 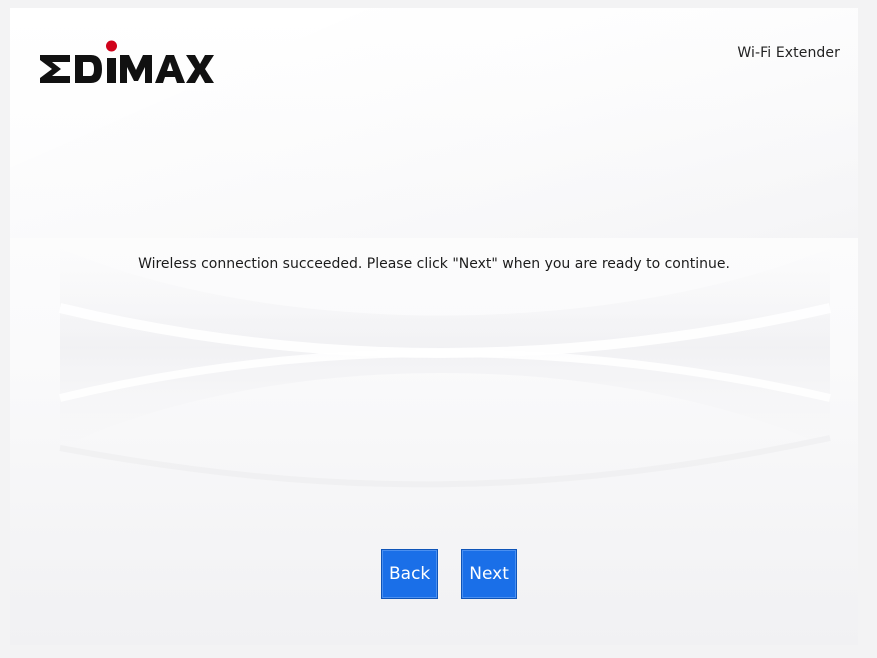 I want to click on wizard-buttons: Back Next, so click(x=449, y=574).